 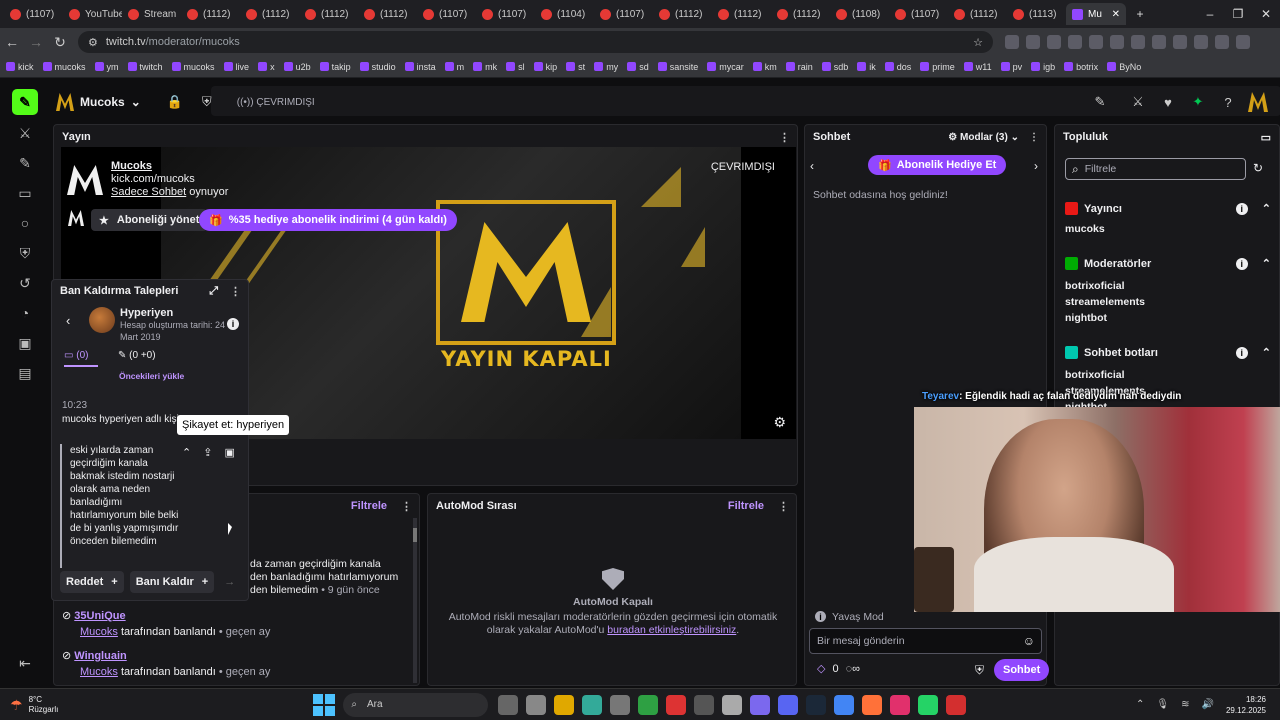 What do you see at coordinates (859, 14) in the screenshot?
I see `browser-tab: (1108)` at bounding box center [859, 14].